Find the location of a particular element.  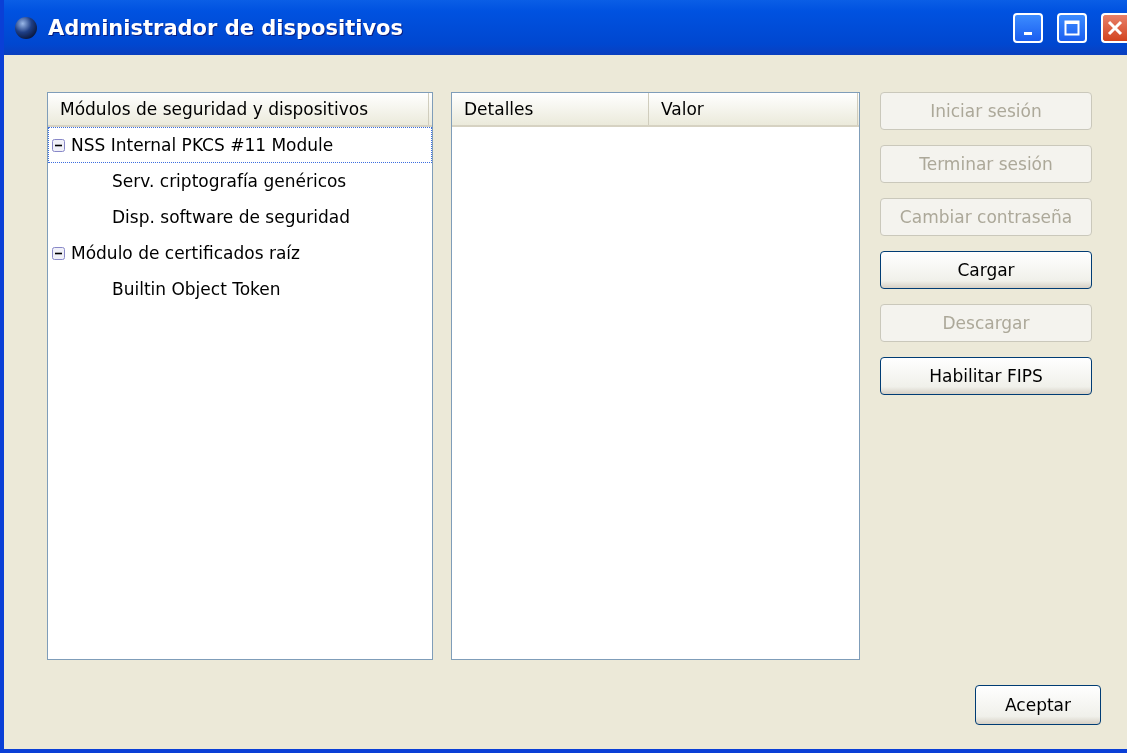

column-header: Detalles is located at coordinates (550, 109).